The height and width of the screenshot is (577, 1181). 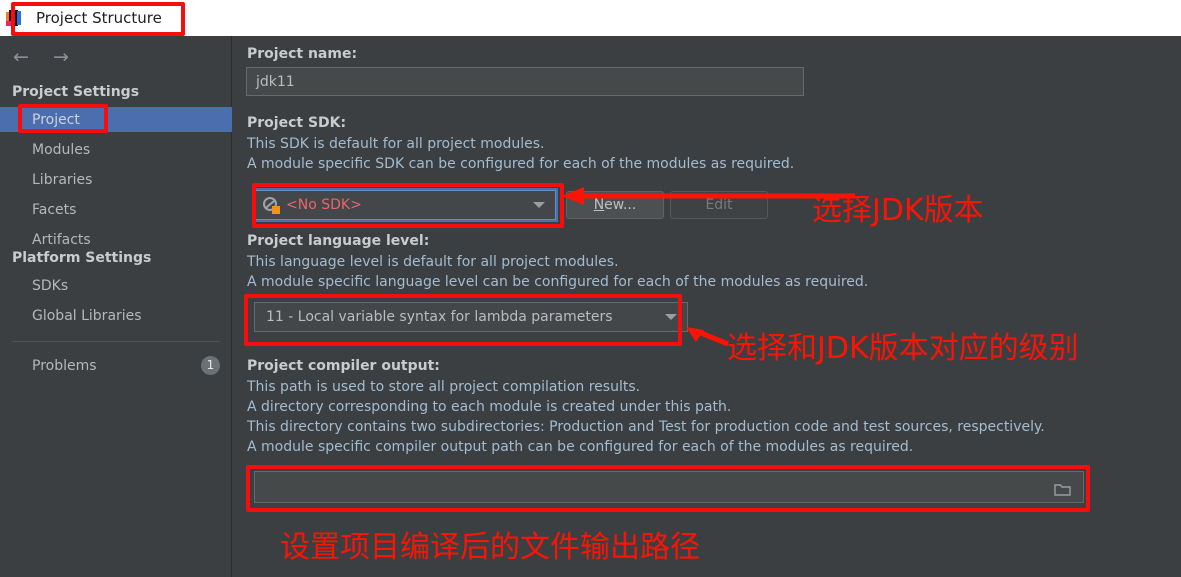 What do you see at coordinates (116, 209) in the screenshot?
I see `sidebar-item-facets: Facets` at bounding box center [116, 209].